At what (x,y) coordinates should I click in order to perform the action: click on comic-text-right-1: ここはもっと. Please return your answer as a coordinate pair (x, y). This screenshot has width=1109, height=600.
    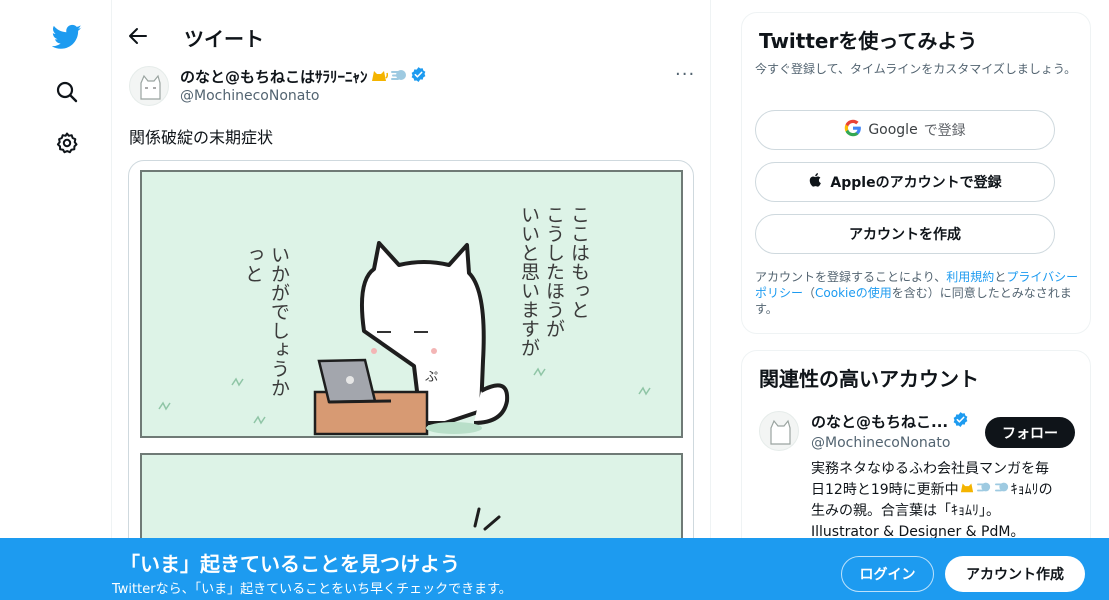
    Looking at the image, I should click on (579, 262).